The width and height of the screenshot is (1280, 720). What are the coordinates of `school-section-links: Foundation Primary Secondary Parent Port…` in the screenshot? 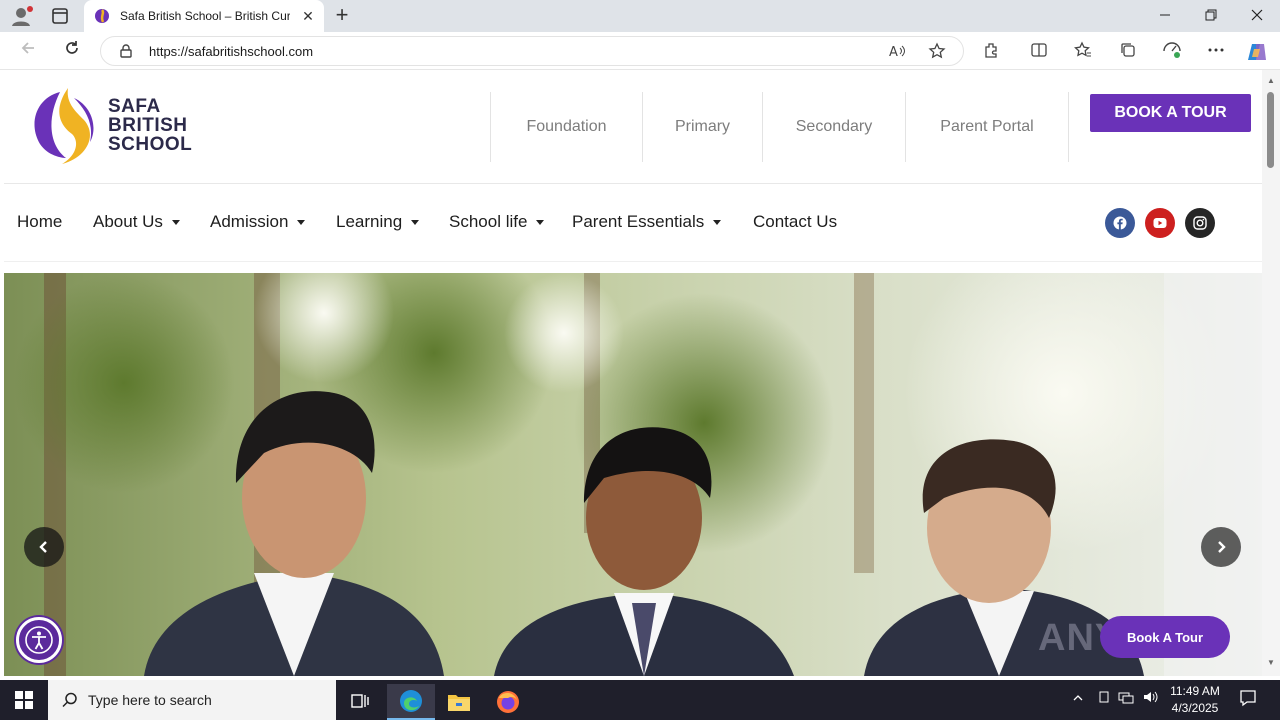 It's located at (779, 127).